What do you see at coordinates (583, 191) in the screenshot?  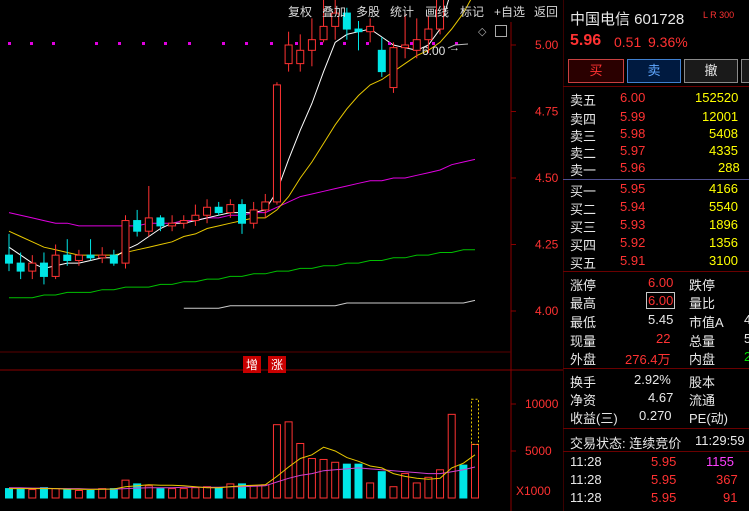 I see `bid-label: 买一` at bounding box center [583, 191].